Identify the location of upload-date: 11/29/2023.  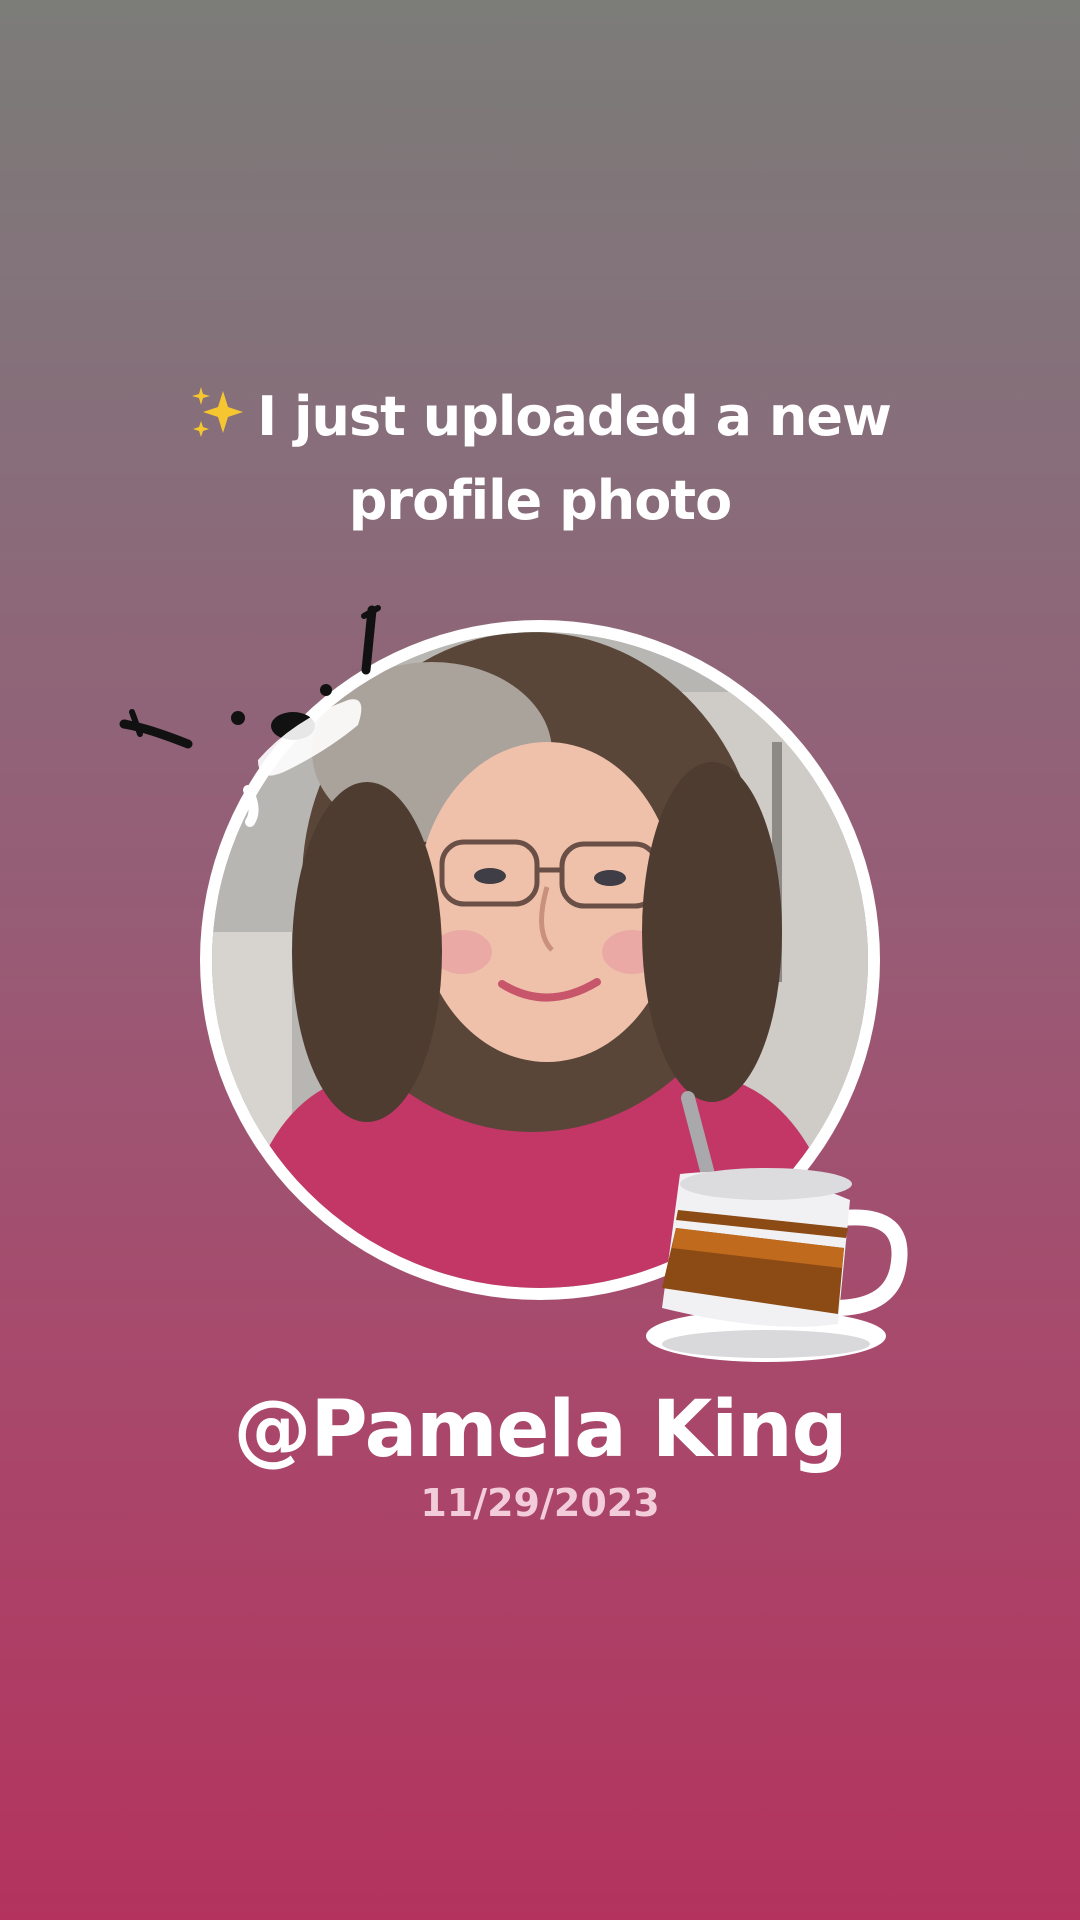
(540, 1503).